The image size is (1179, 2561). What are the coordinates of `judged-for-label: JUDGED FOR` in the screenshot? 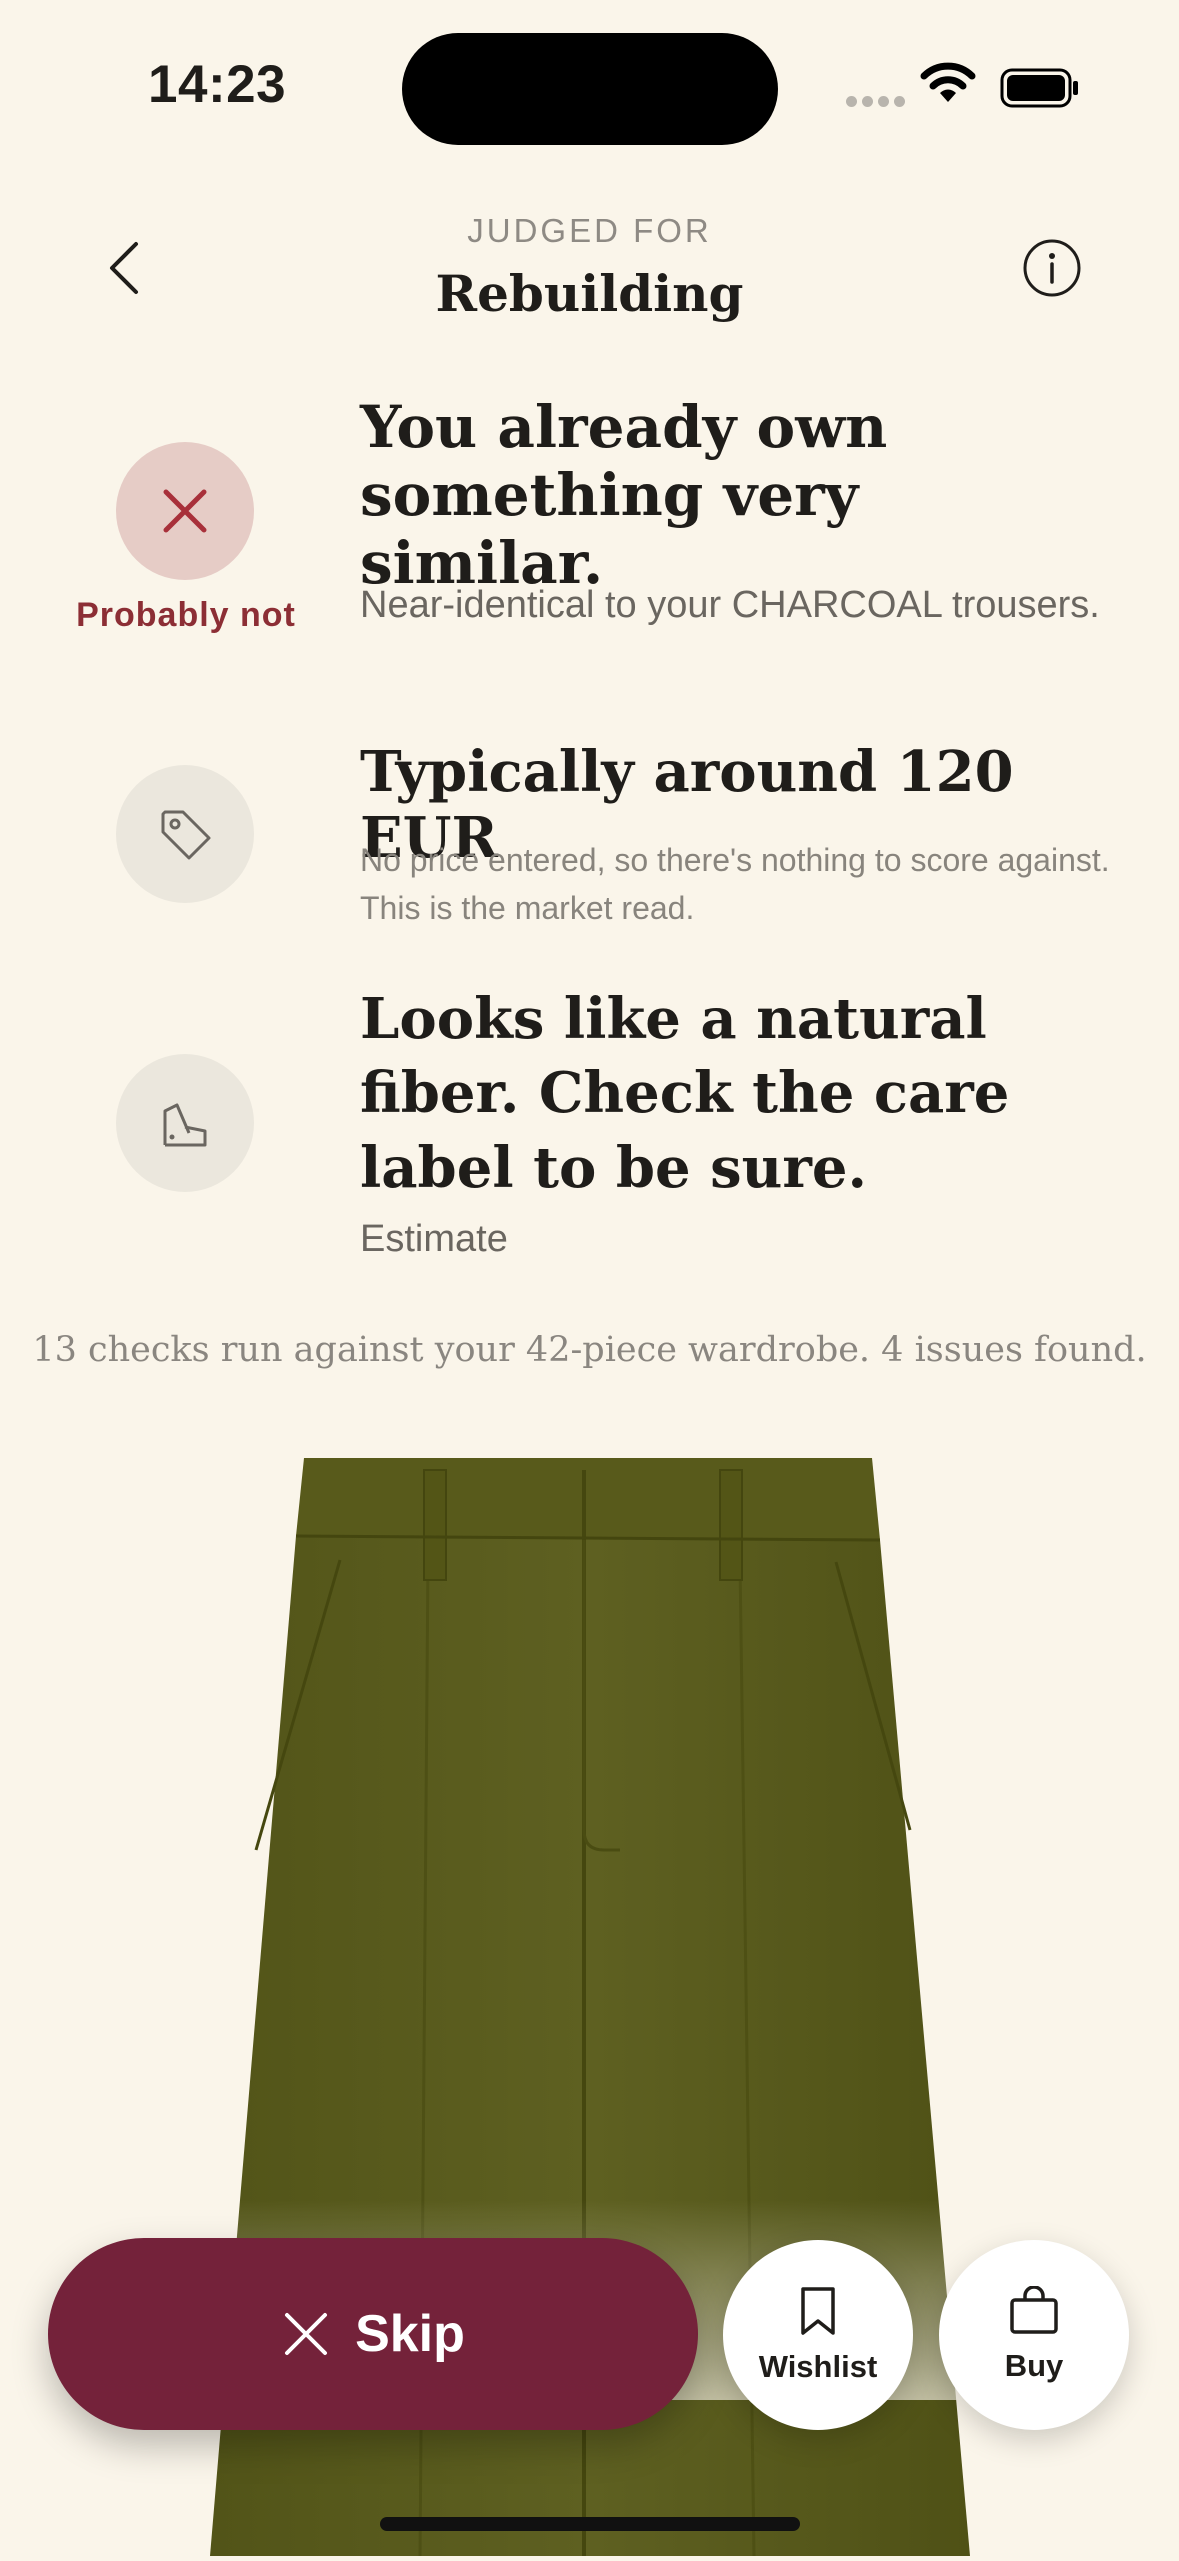 It's located at (589, 230).